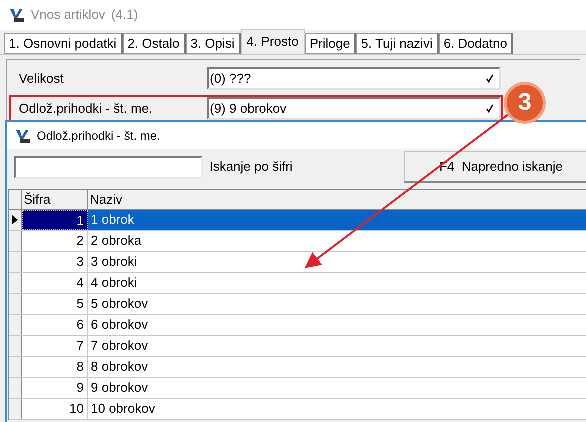  What do you see at coordinates (330, 43) in the screenshot?
I see `tab: Priloge` at bounding box center [330, 43].